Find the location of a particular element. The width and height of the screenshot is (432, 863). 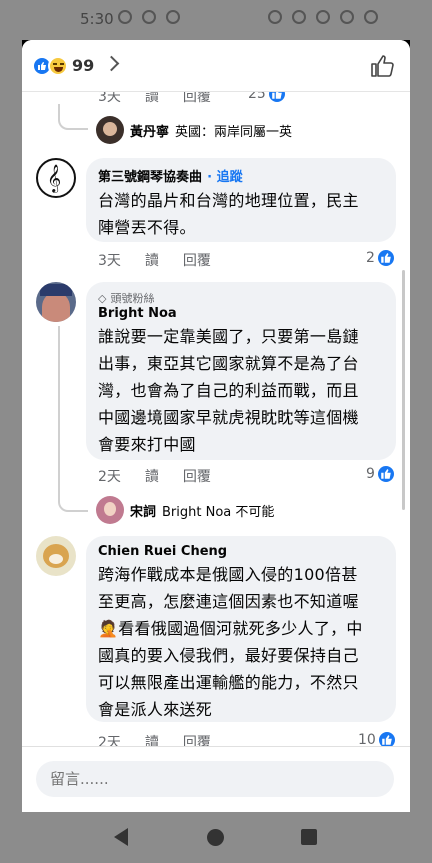

treble-clef-icon: 𝄞 is located at coordinates (54, 178).